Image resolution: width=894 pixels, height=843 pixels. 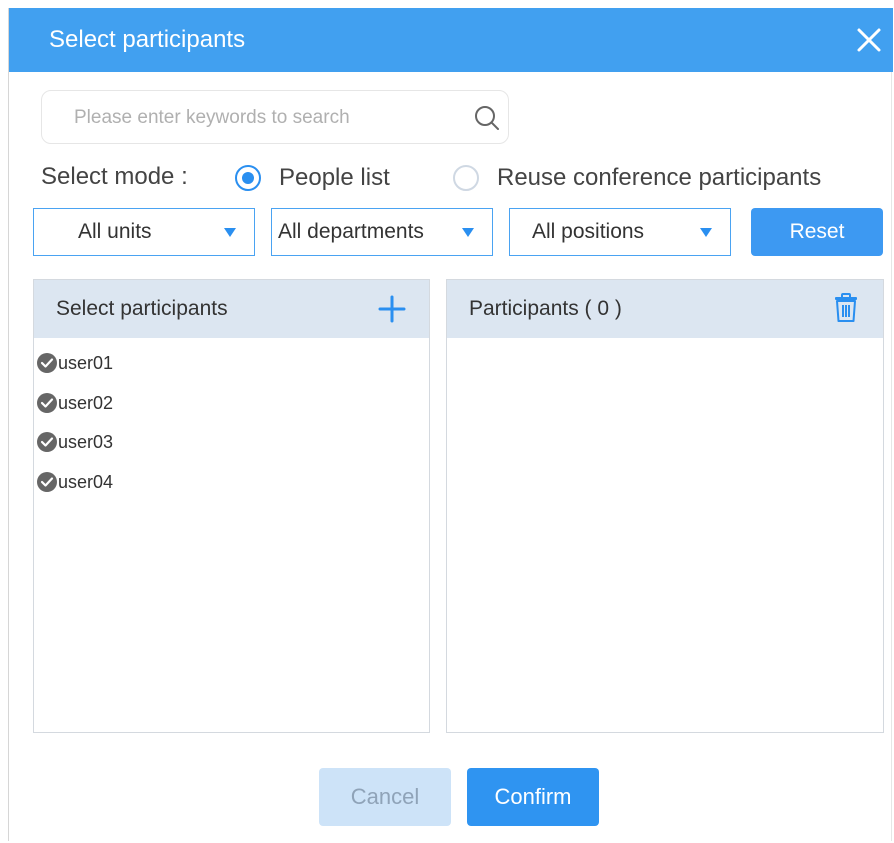 I want to click on plus-icon, so click(x=392, y=309).